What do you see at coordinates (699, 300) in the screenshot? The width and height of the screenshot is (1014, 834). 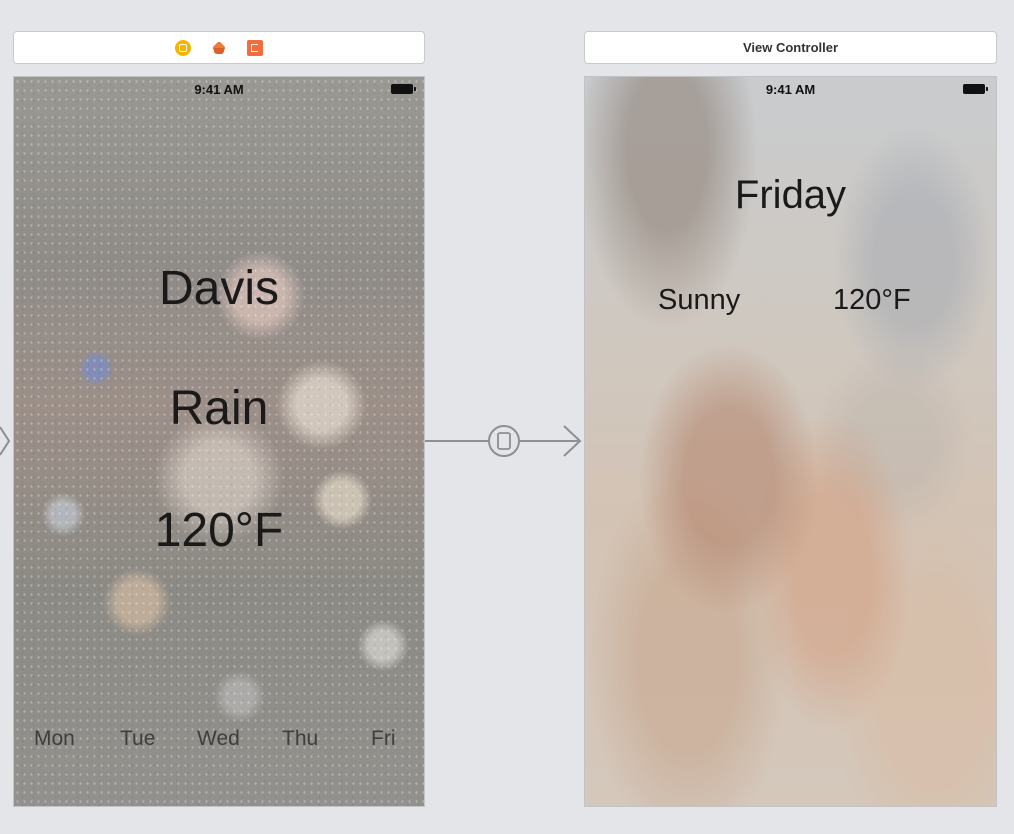 I see `weather-label: Sunny` at bounding box center [699, 300].